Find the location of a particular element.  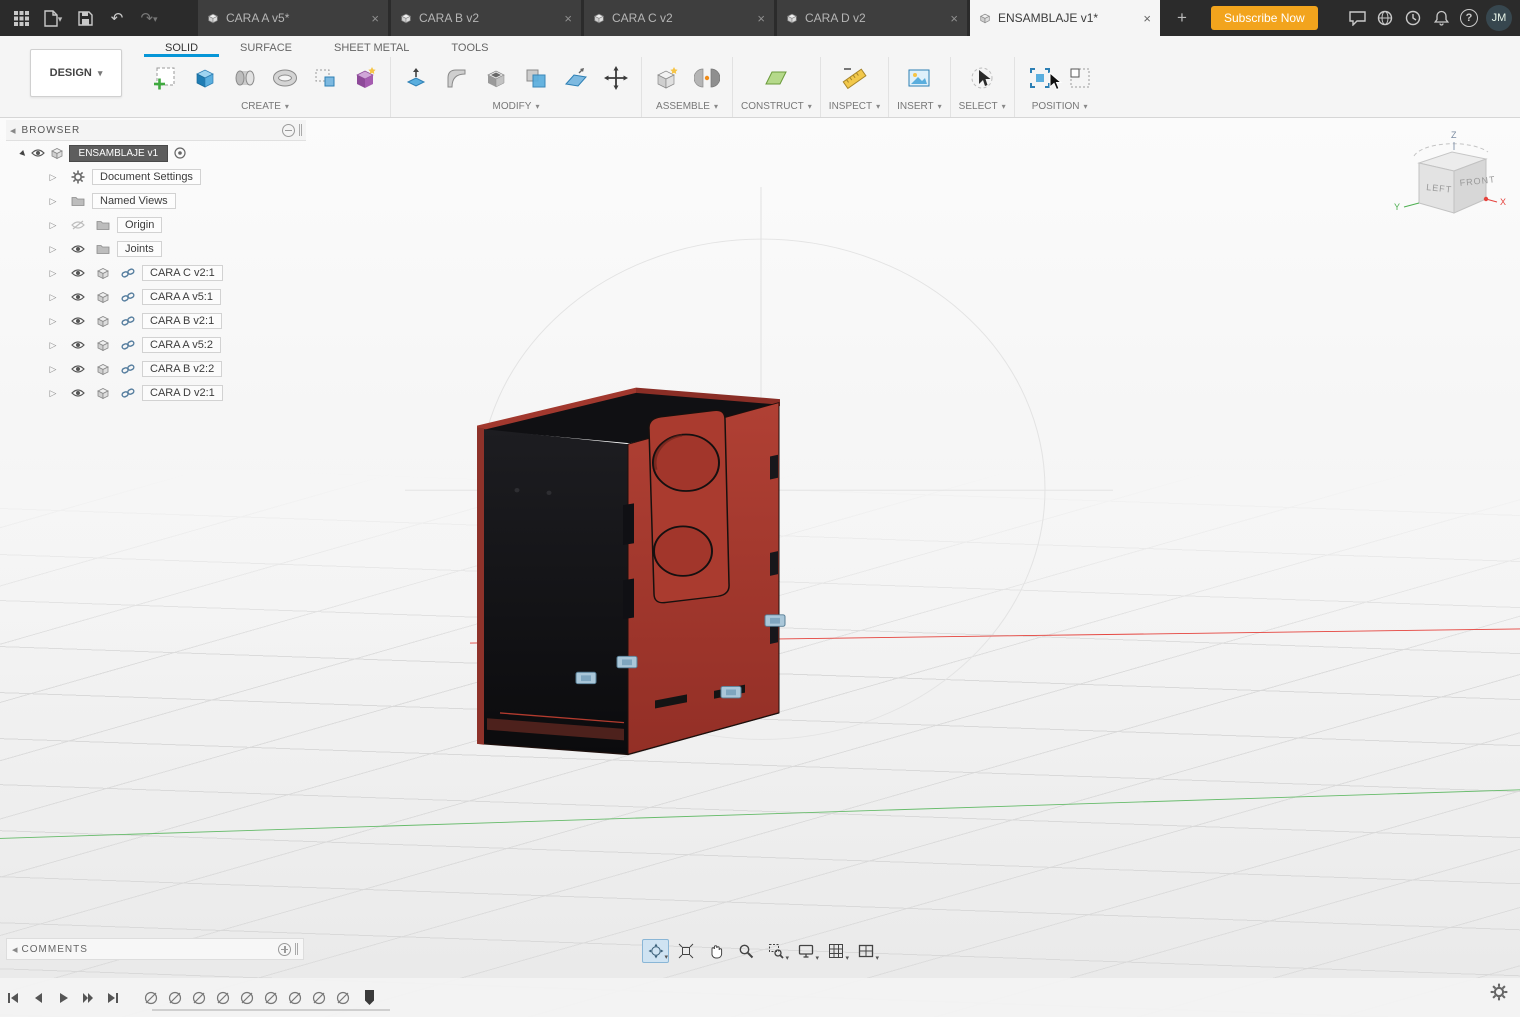

save-icon is located at coordinates (85, 18).